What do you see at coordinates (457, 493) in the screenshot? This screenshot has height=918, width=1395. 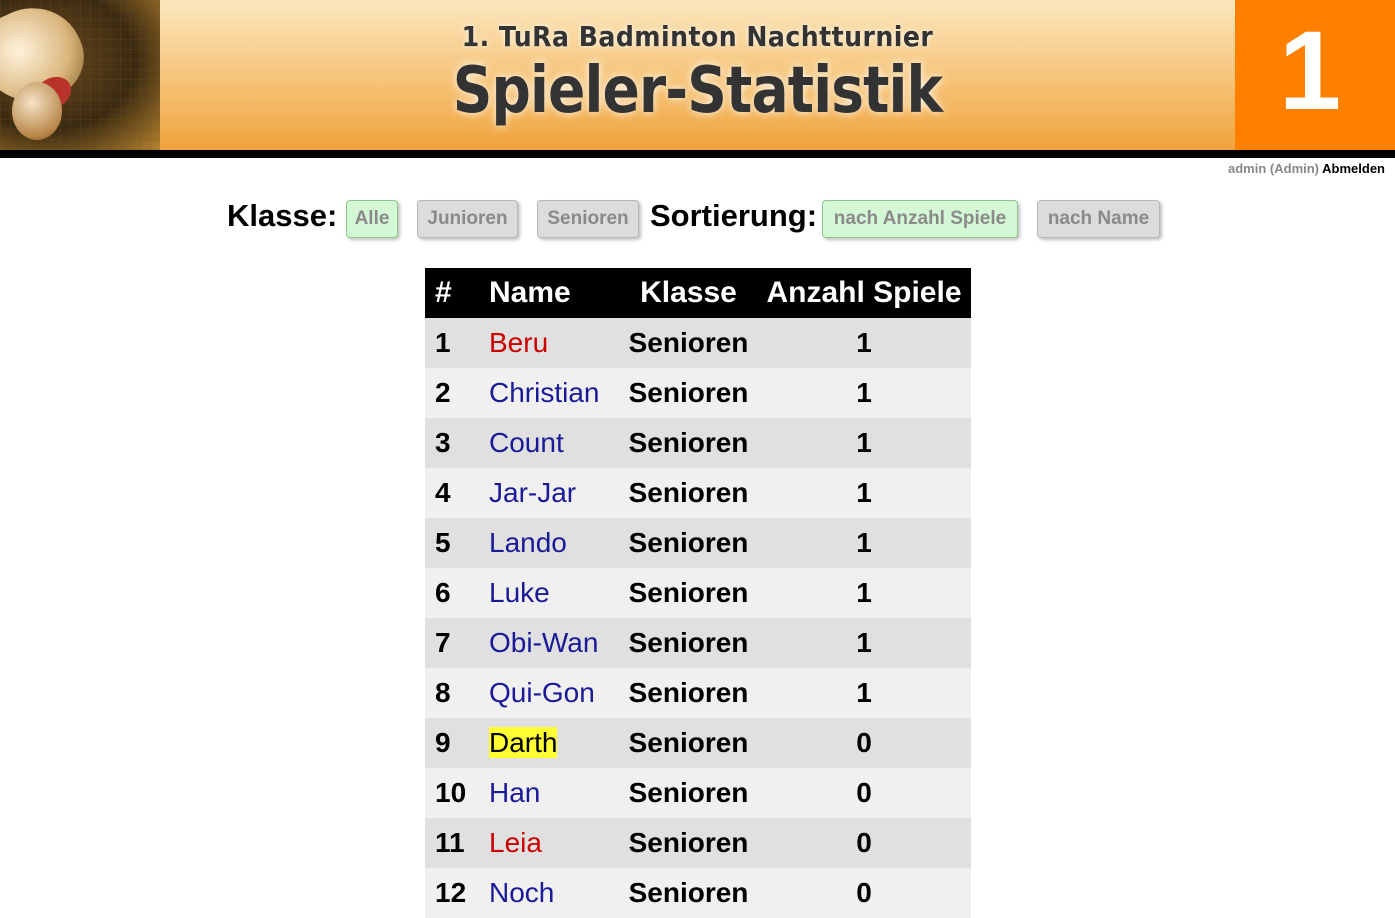 I see `rank-cell: 4` at bounding box center [457, 493].